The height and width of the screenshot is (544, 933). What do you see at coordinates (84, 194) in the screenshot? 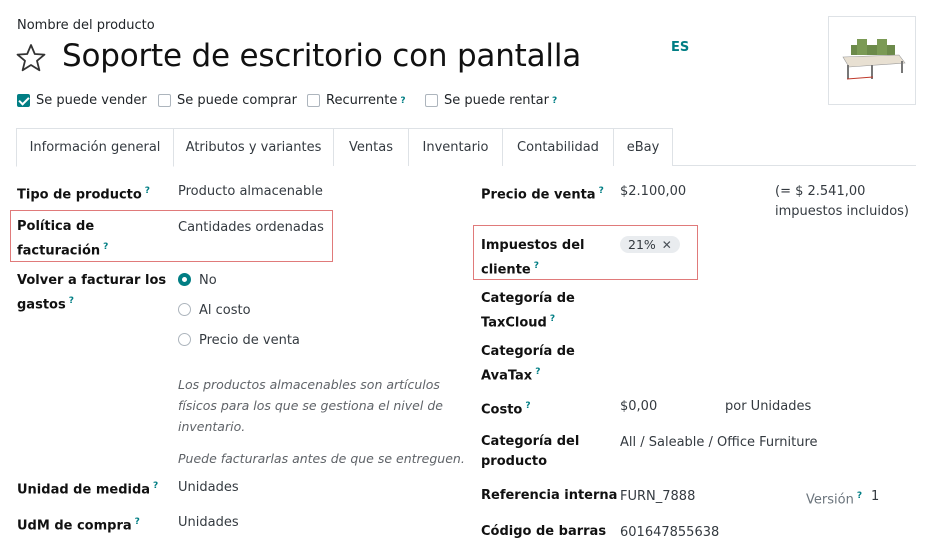
I see `product-type-label: Tipo de producto?` at bounding box center [84, 194].